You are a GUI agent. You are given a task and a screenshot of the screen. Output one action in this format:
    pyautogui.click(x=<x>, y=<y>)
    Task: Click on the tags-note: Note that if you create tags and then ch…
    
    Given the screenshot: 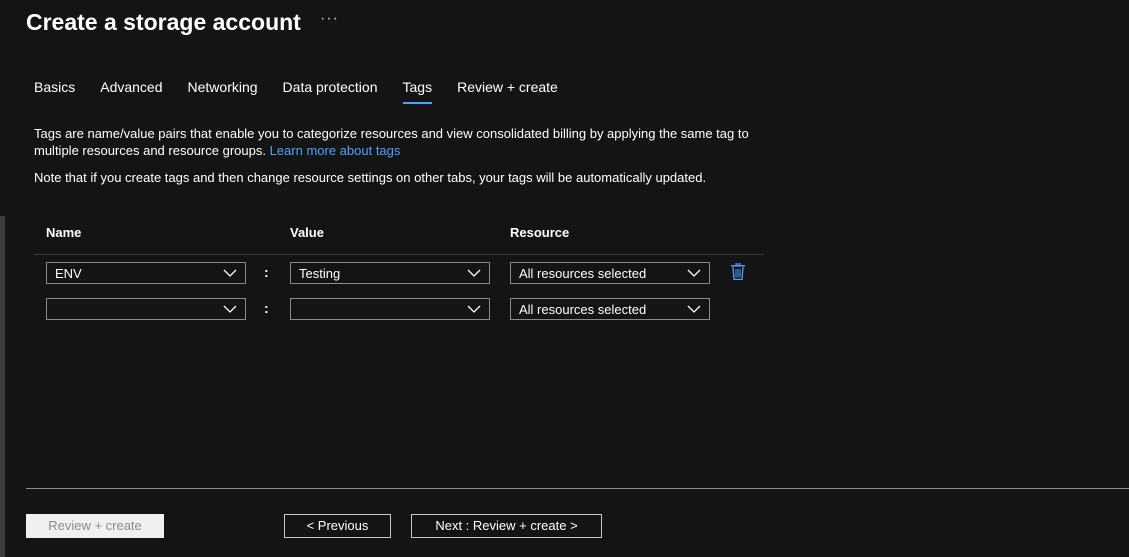 What is the action you would take?
    pyautogui.click(x=370, y=177)
    